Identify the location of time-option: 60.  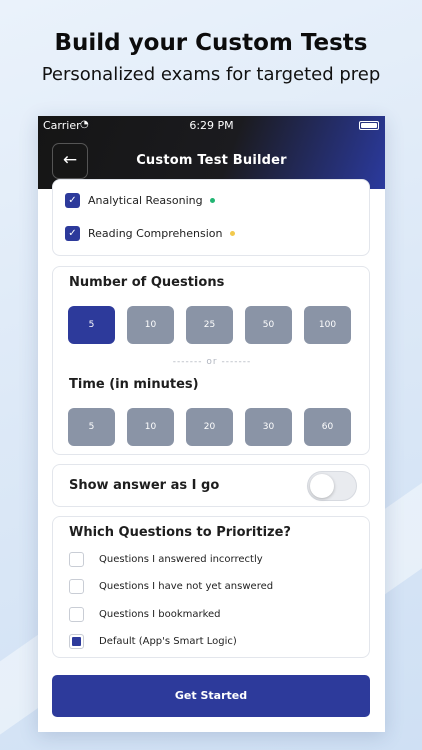
(327, 427).